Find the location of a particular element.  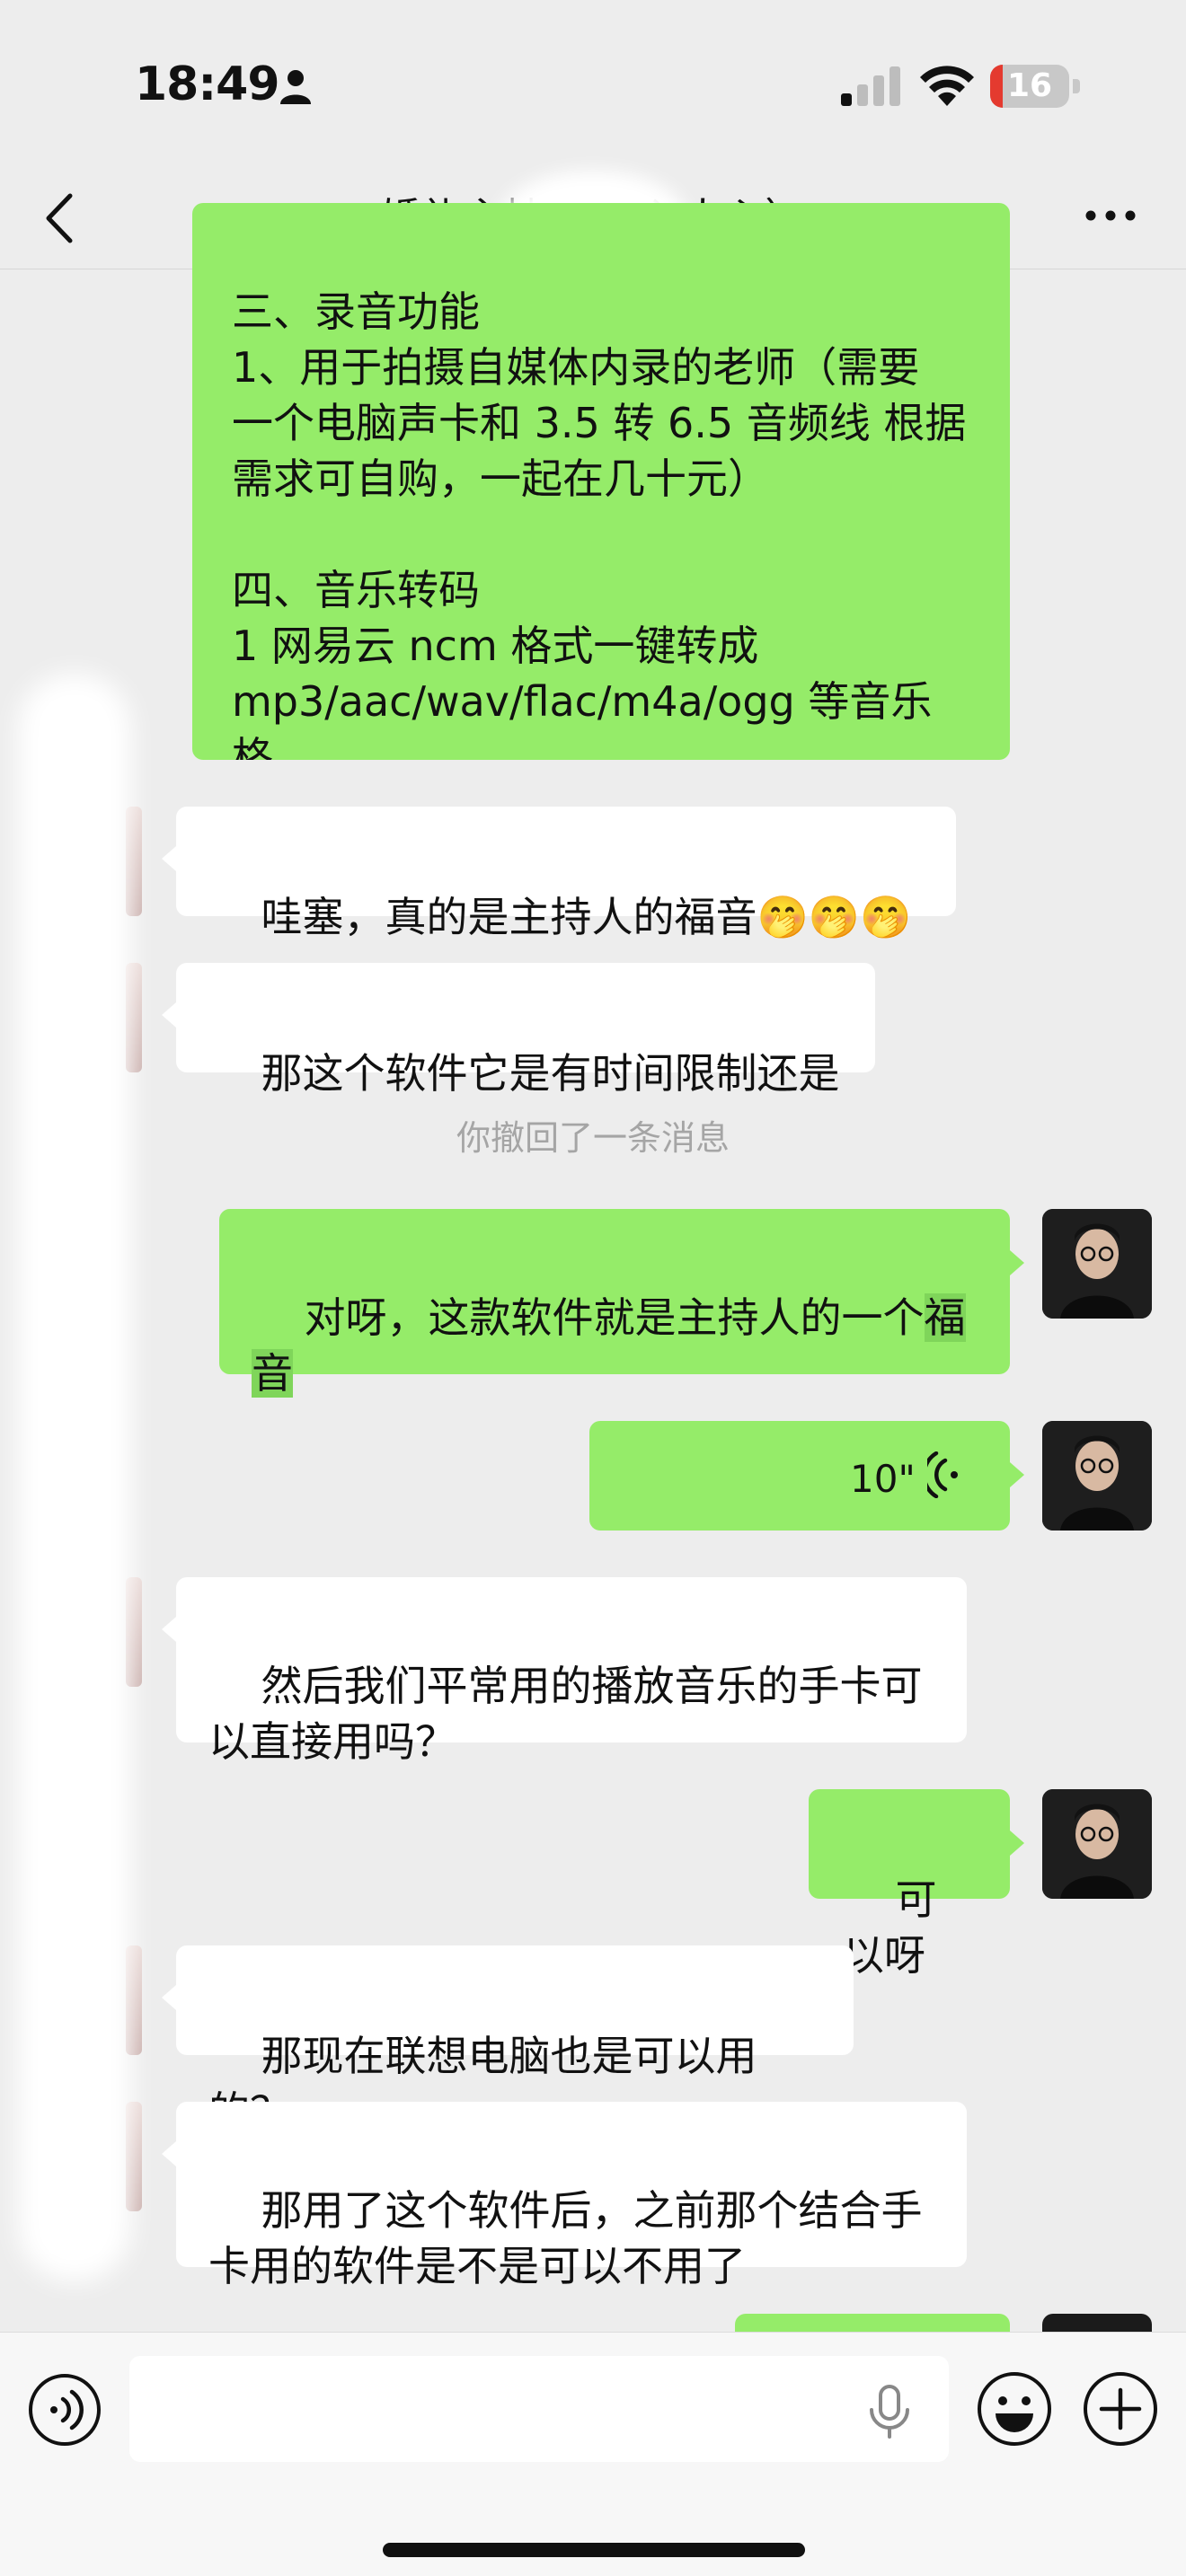

message-bubble-self: 可以呀 is located at coordinates (909, 1884).